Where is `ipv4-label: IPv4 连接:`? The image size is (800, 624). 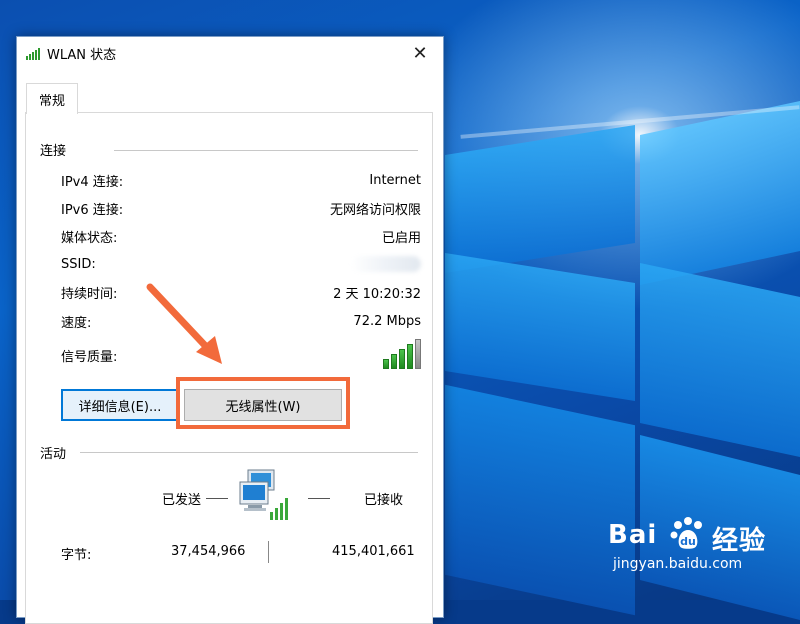
ipv4-label: IPv4 连接: is located at coordinates (92, 182).